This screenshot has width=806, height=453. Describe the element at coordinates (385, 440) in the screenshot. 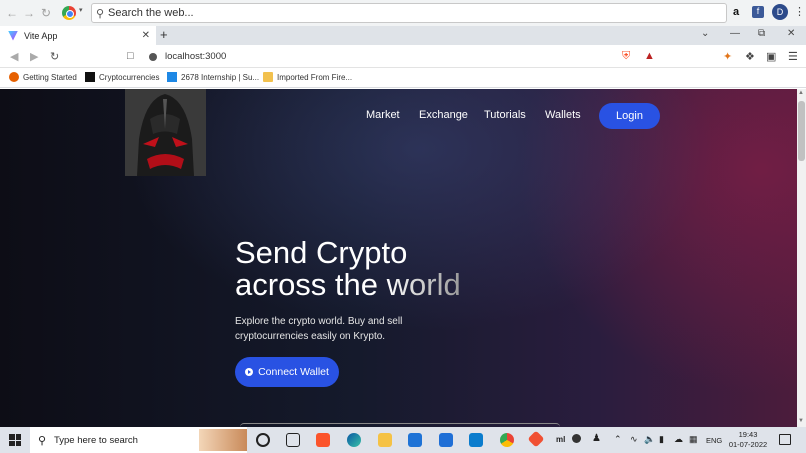

I see `file-explorer-icon` at that location.